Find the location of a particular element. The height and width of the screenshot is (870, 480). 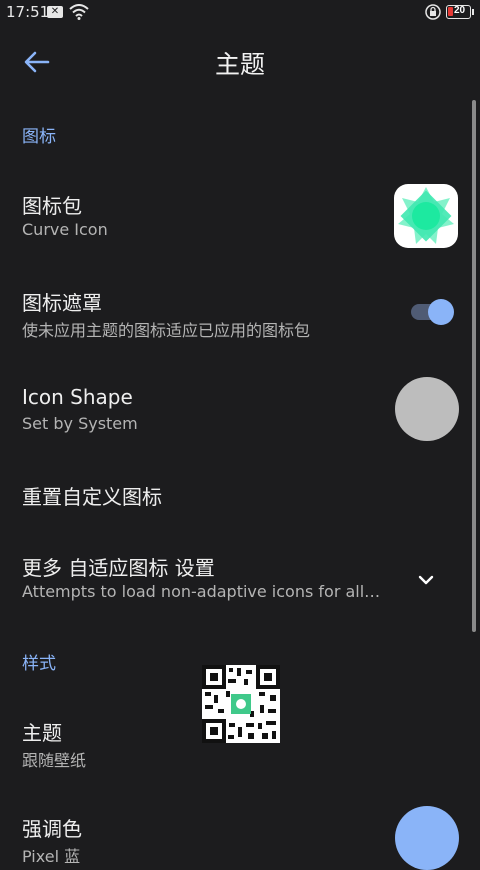

chevron-down-icon is located at coordinates (426, 580).